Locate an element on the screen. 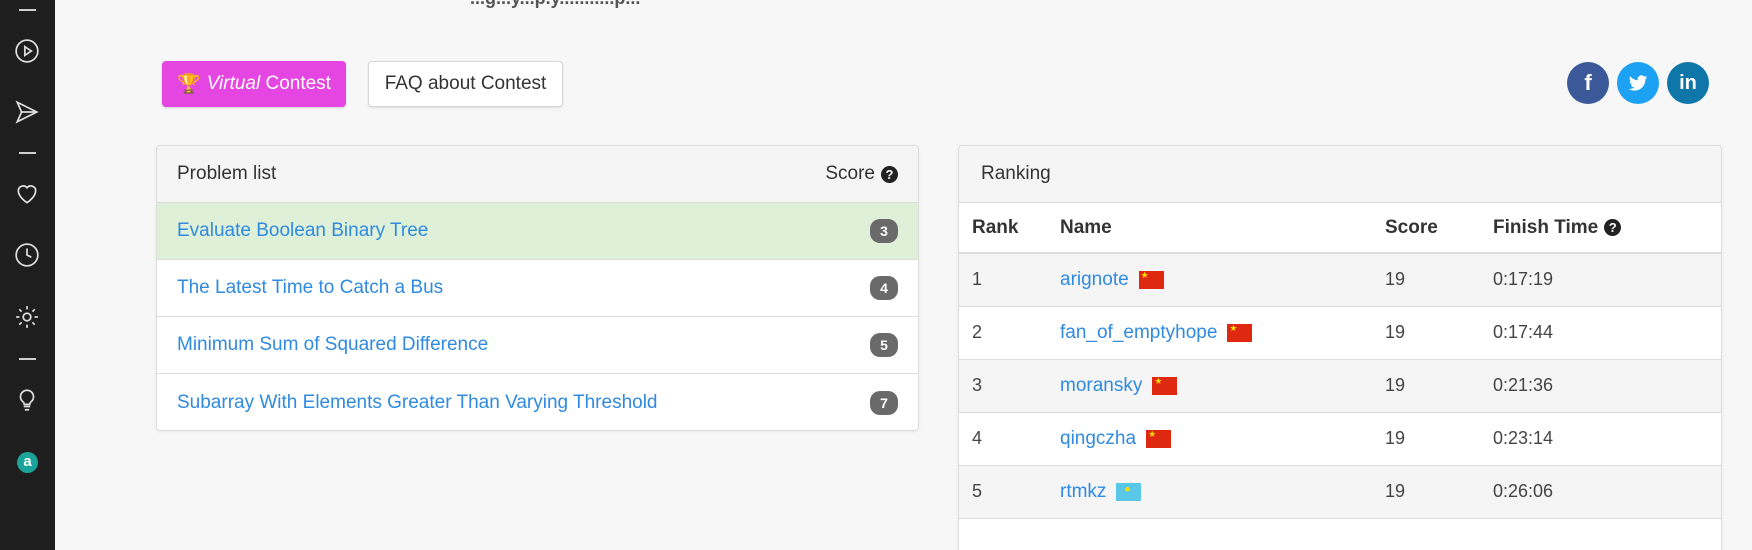 The image size is (1752, 550). virtual-label: Virtual is located at coordinates (233, 83).